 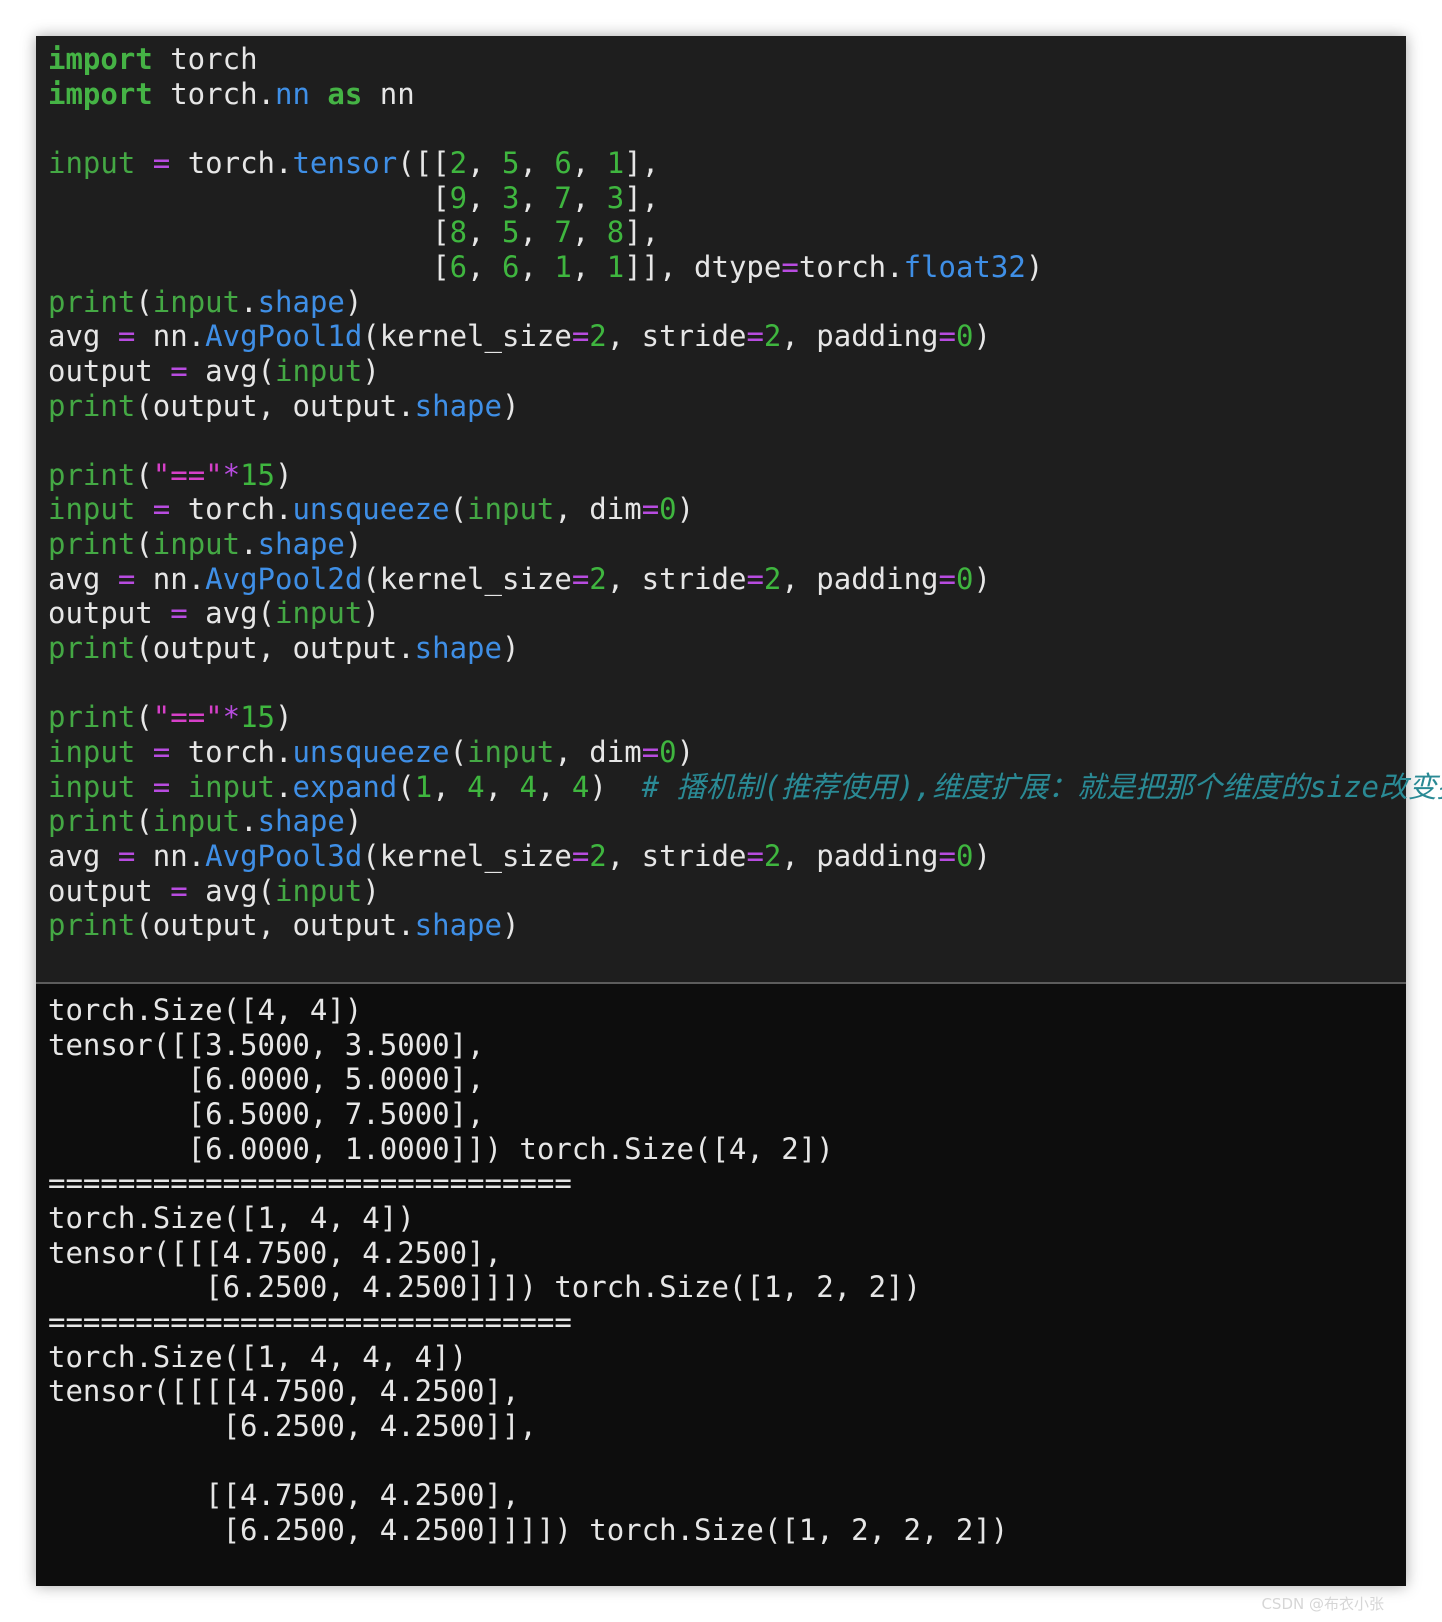 What do you see at coordinates (170, 475) in the screenshot?
I see `code-line: print("=="*15)` at bounding box center [170, 475].